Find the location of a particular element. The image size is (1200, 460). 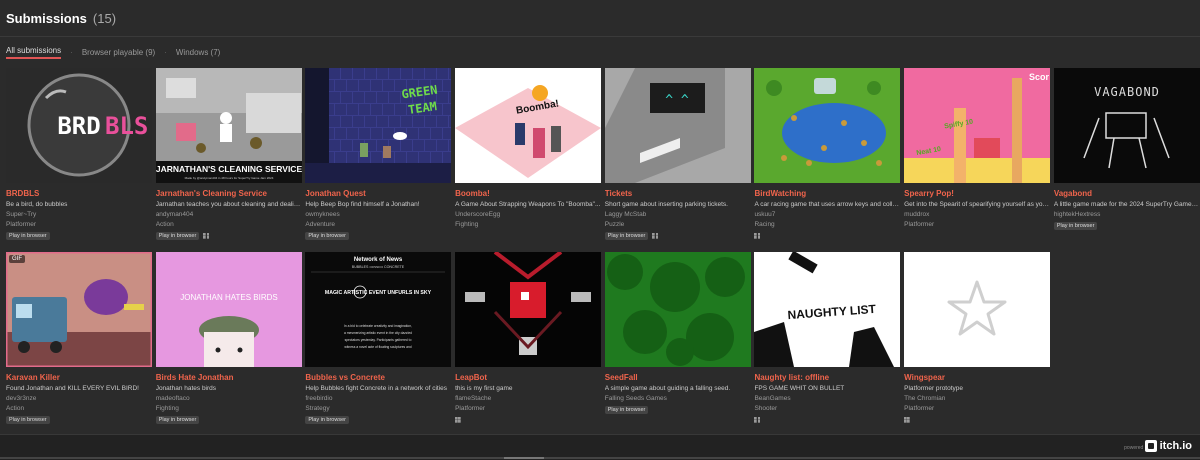

thumbnail-art: NAUGHTY LIST is located at coordinates (827, 309).